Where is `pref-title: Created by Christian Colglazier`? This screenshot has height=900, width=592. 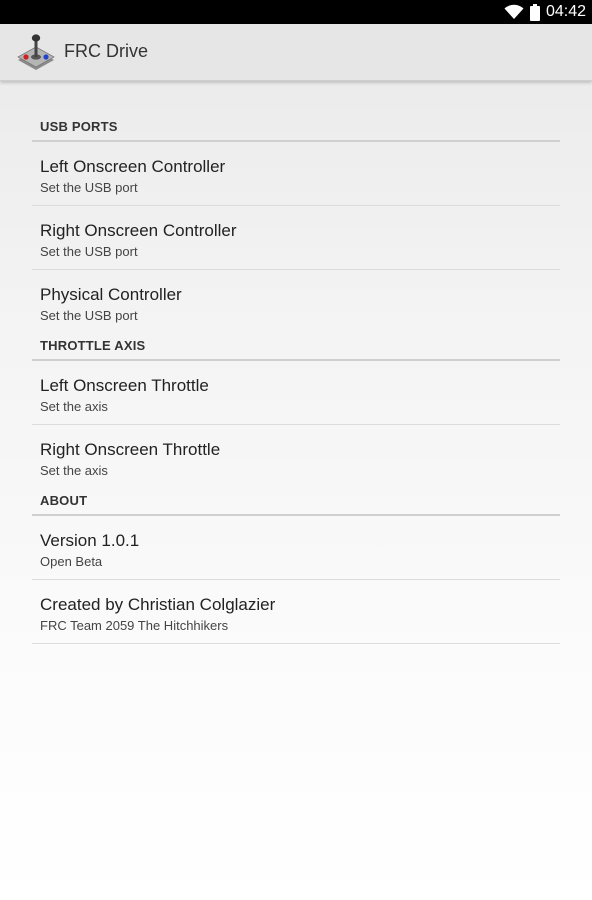
pref-title: Created by Christian Colglazier is located at coordinates (158, 604).